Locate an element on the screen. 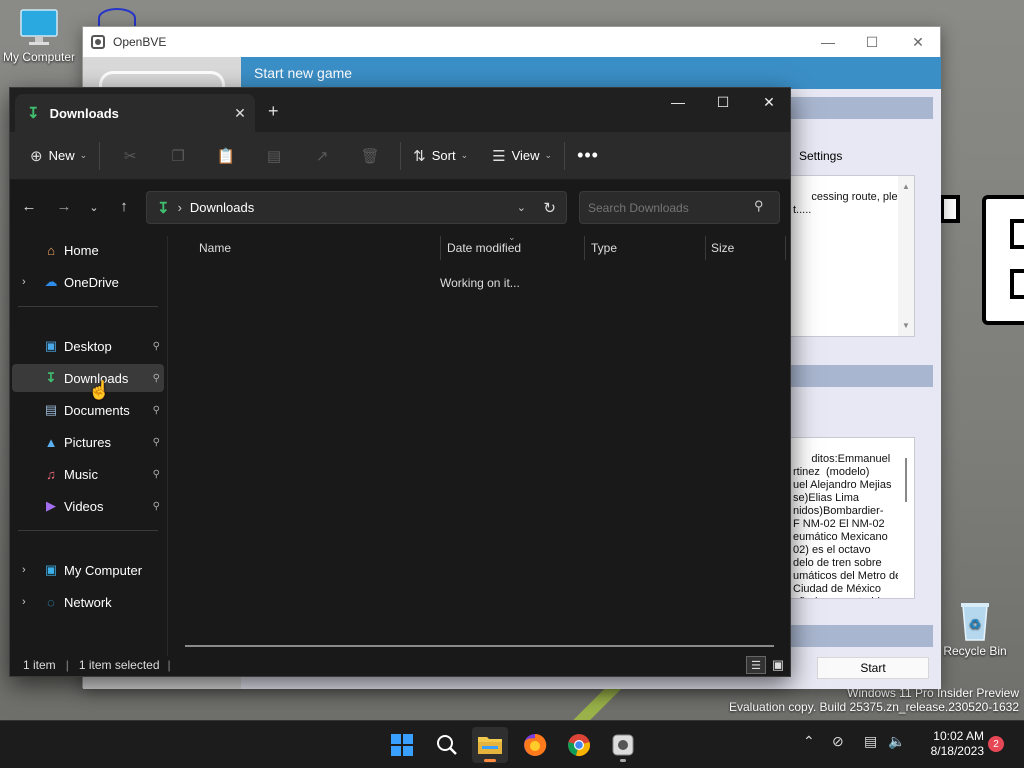 The image size is (1024, 768). column-header-type: Type is located at coordinates (604, 248).